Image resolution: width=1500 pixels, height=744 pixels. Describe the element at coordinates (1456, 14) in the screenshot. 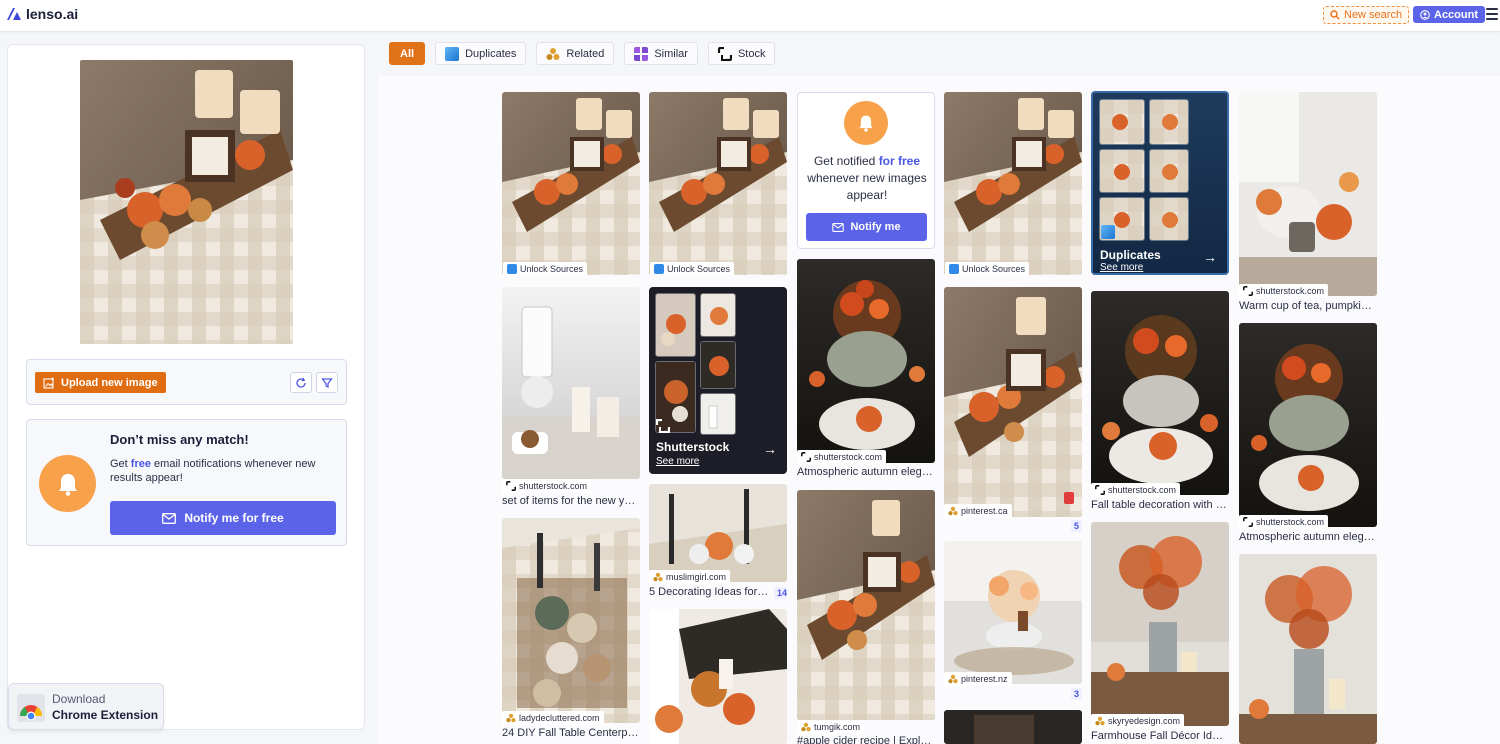

I see `account-label: Account` at that location.